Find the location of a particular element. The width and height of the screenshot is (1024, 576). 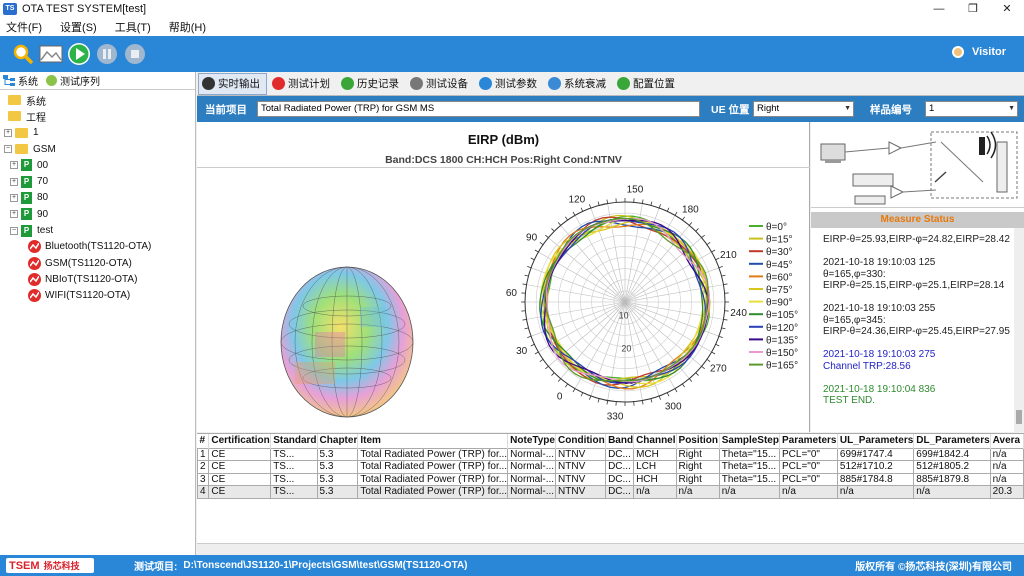

run-button is located at coordinates (79, 54).